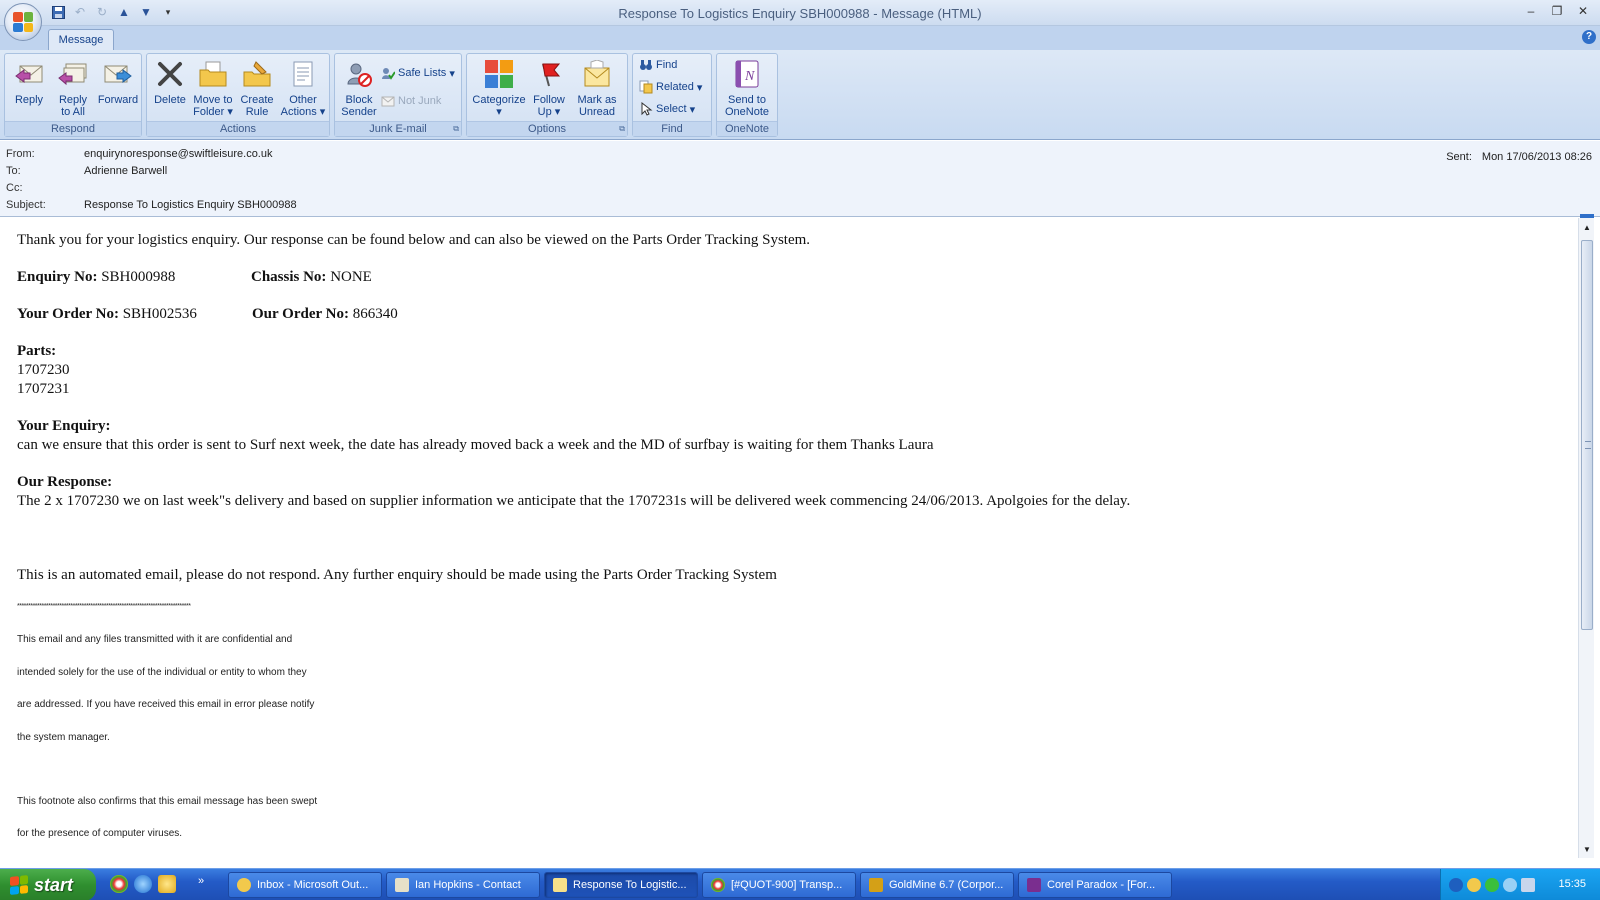 The image size is (1600, 900). I want to click on block-sender-button: Block Sender, so click(359, 88).